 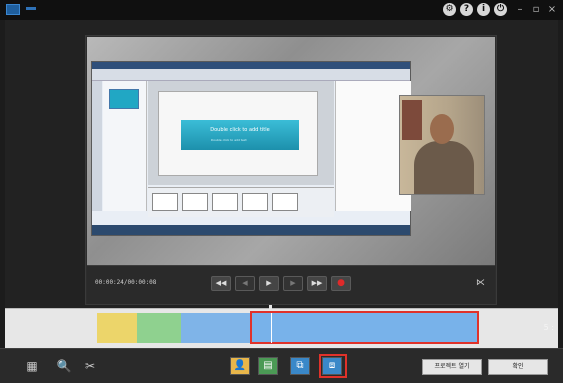 I want to click on gear-icon: ⚙, so click(x=449, y=9).